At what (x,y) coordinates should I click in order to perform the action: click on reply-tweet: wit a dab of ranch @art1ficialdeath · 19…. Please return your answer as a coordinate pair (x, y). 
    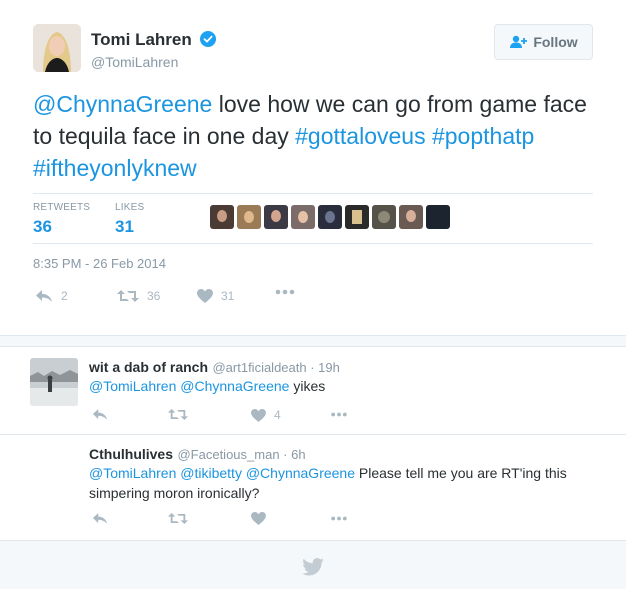
    Looking at the image, I should click on (313, 391).